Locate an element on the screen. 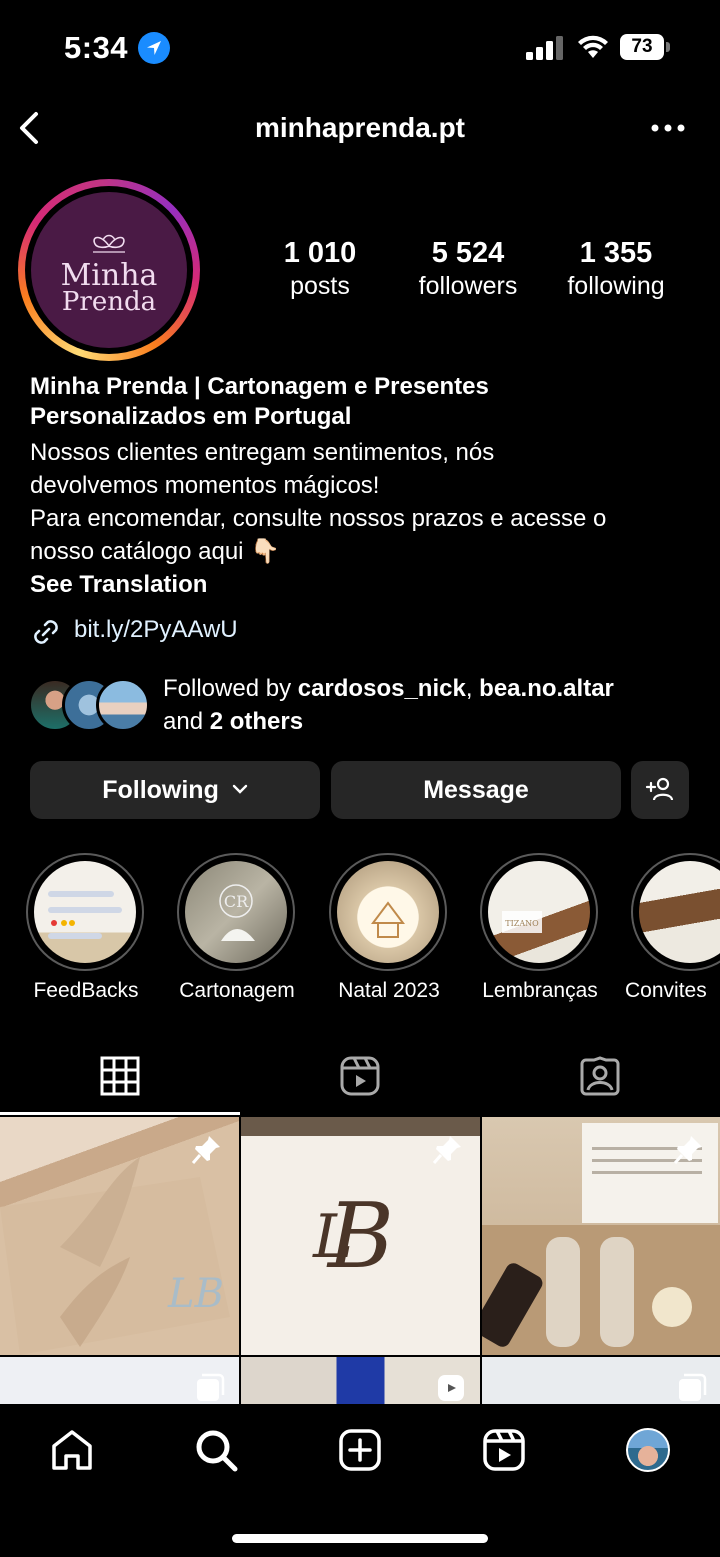  location-arrow-icon is located at coordinates (154, 48).